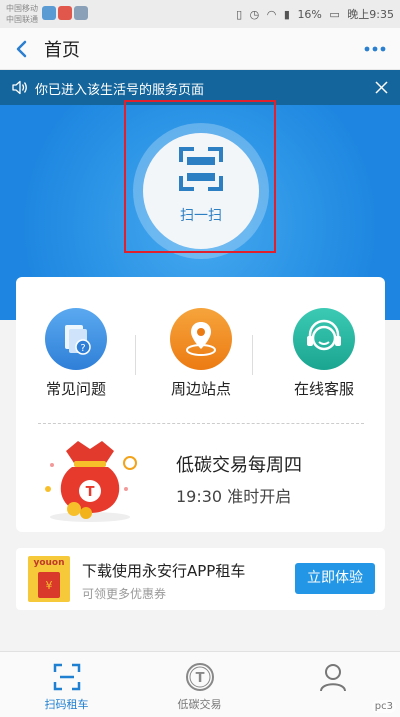 The width and height of the screenshot is (400, 717). What do you see at coordinates (239, 14) in the screenshot?
I see `vibrate-icon: ▯` at bounding box center [239, 14].